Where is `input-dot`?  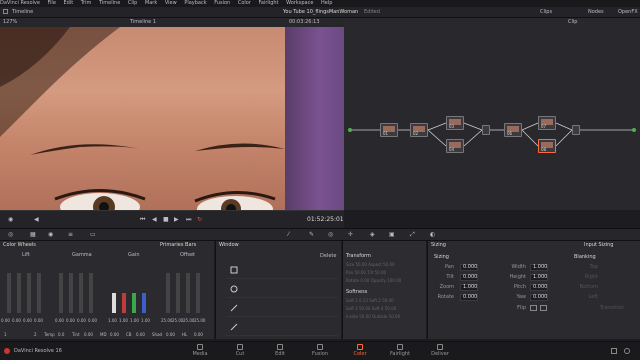 input-dot is located at coordinates (350, 130).